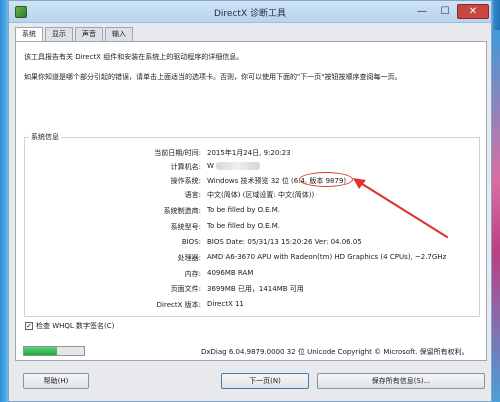 This screenshot has height=402, width=500. Describe the element at coordinates (185, 289) in the screenshot. I see `info-label: 页面文件:` at that location.